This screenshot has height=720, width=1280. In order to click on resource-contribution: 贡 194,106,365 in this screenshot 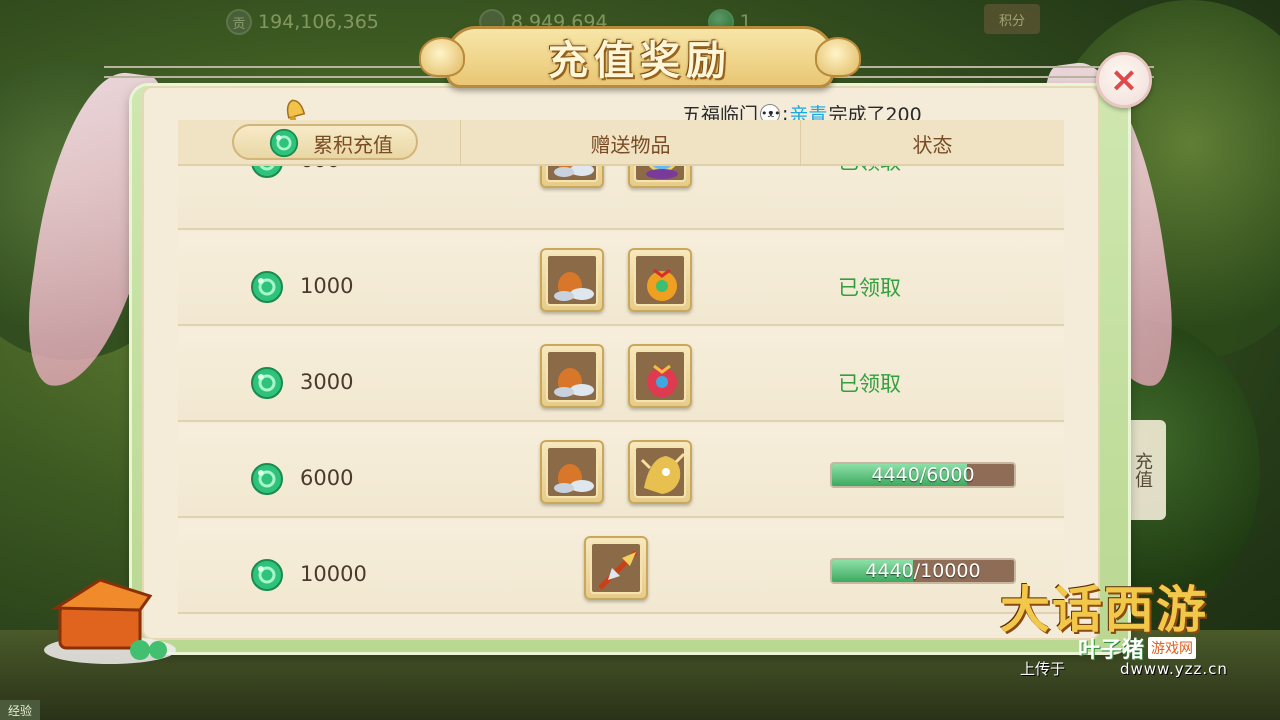, I will do `click(302, 22)`.